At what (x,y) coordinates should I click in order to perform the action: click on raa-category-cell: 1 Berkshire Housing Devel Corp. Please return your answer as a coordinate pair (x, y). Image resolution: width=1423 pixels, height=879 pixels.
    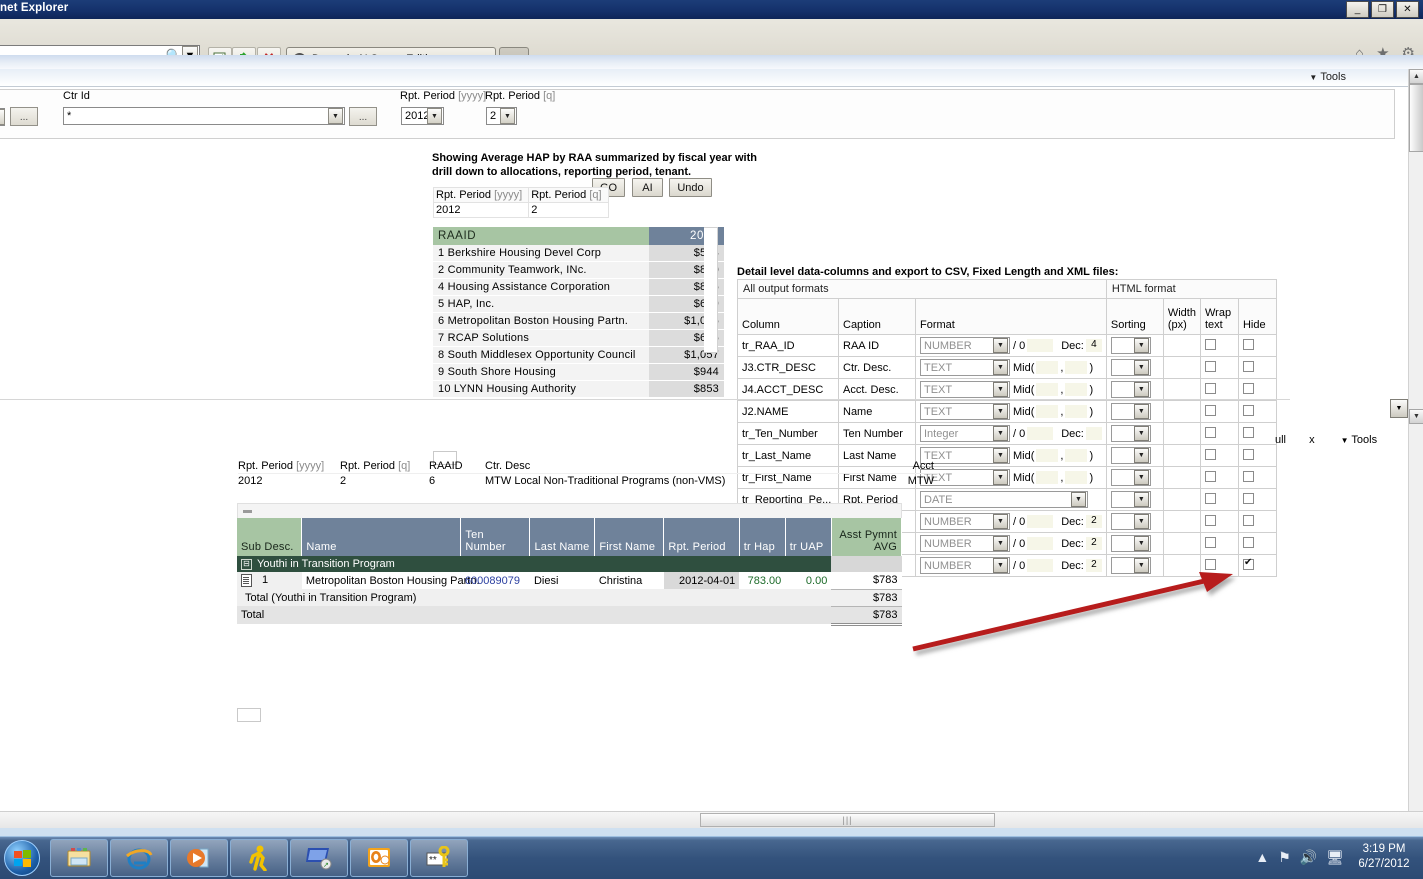
    Looking at the image, I should click on (541, 253).